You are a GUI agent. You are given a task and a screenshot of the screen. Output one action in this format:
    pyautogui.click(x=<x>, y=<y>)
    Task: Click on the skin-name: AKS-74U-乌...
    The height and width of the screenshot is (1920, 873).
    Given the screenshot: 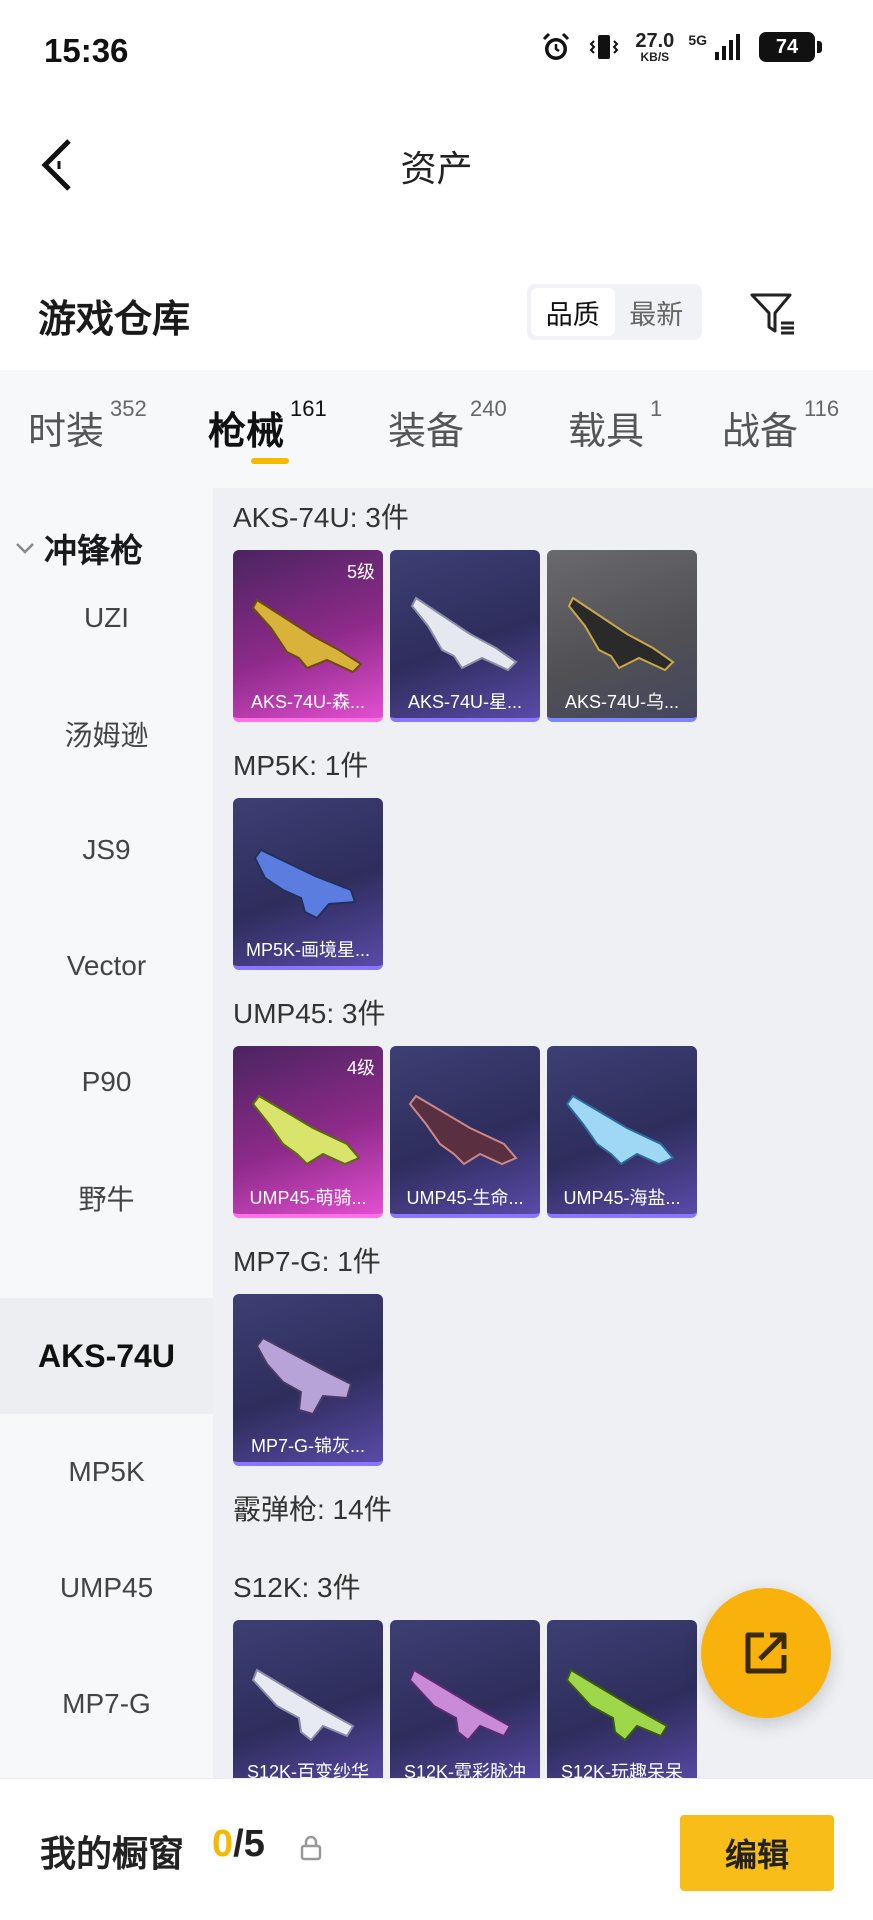 What is the action you would take?
    pyautogui.click(x=622, y=702)
    